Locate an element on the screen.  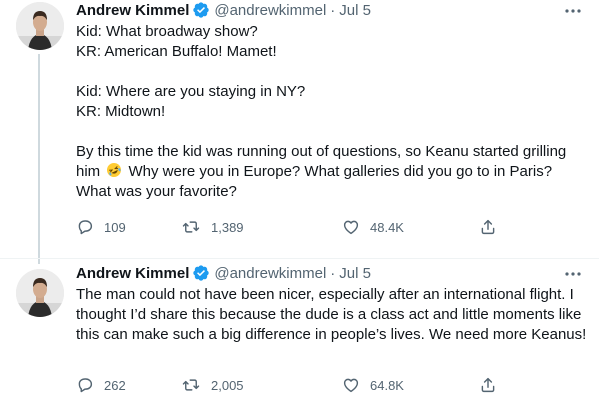
retweet-count: 1,389 is located at coordinates (227, 227).